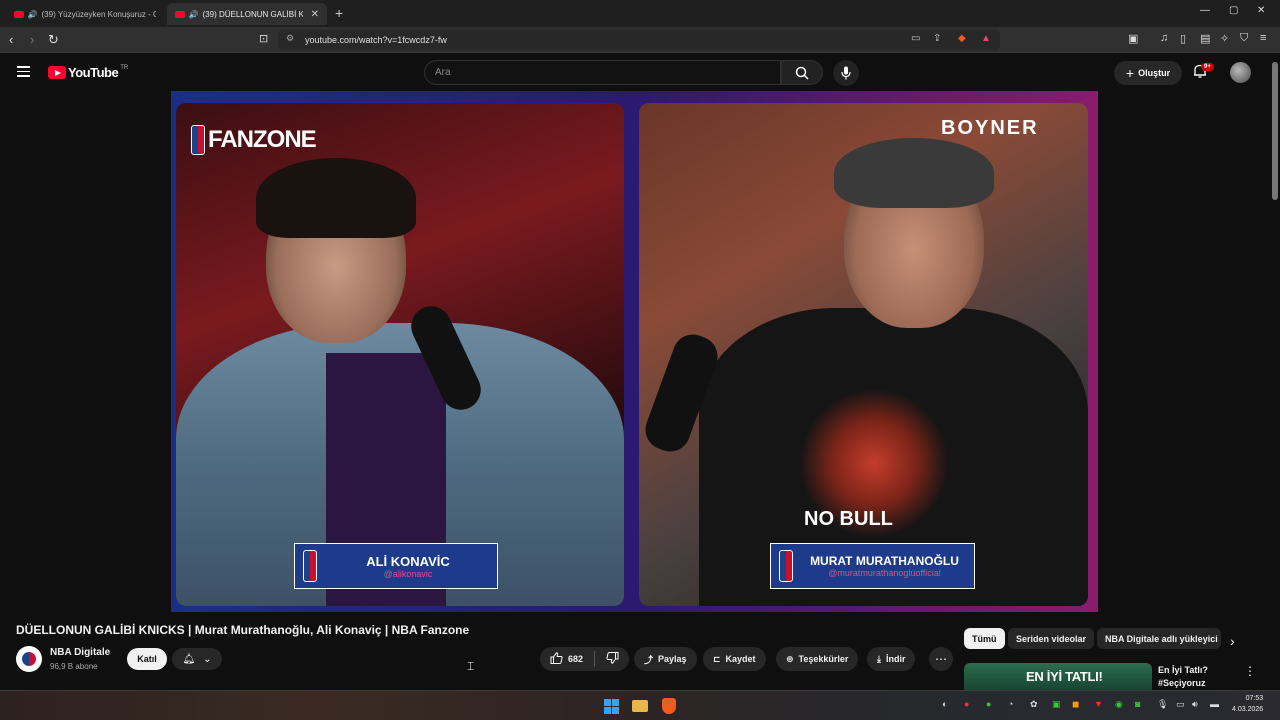 This screenshot has height=720, width=1280. I want to click on tray-app-icon: ◙, so click(1137, 704).